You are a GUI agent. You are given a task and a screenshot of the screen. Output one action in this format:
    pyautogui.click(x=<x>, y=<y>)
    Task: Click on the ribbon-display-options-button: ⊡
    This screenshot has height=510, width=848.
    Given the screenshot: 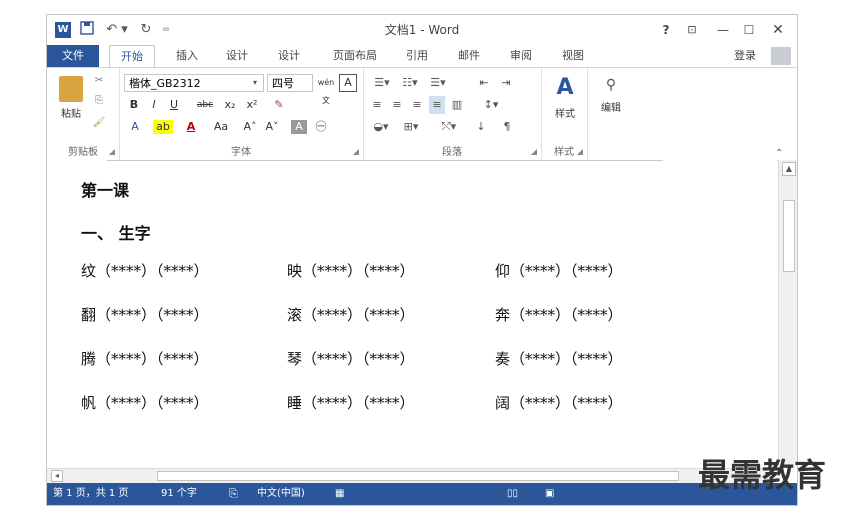 What is the action you would take?
    pyautogui.click(x=692, y=30)
    